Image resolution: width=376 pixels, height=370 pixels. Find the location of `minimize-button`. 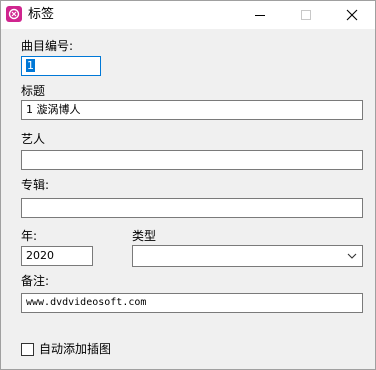

minimize-button is located at coordinates (260, 15).